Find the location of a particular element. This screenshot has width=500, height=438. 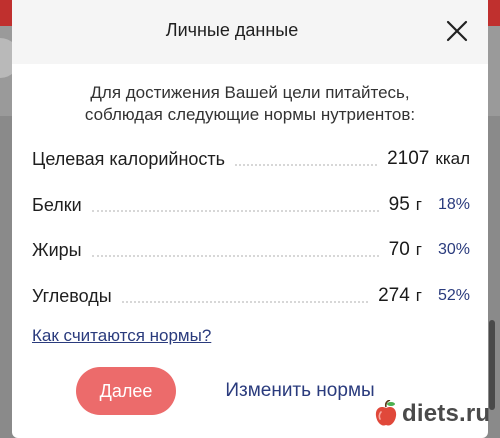

nutrient-row-fat: Жиры 70 г 30% is located at coordinates (251, 248).